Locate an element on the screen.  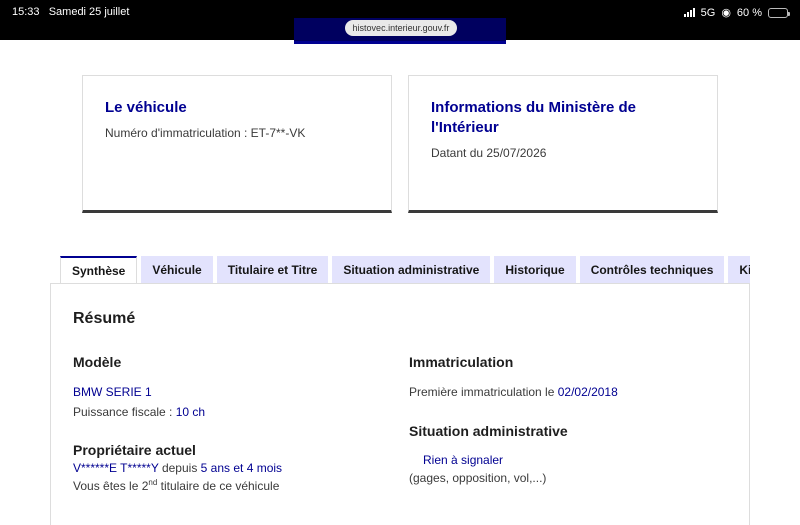
status-time: 15:33 Samedi 25 juillet is located at coordinates (70, 12).